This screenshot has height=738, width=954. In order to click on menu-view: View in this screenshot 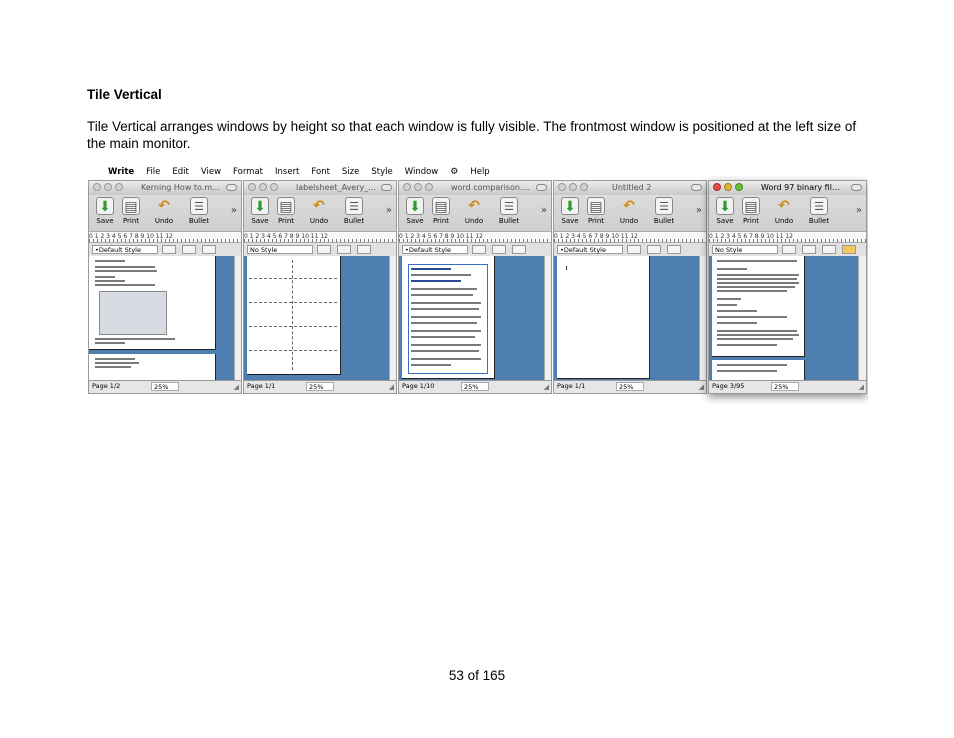, I will do `click(211, 172)`.